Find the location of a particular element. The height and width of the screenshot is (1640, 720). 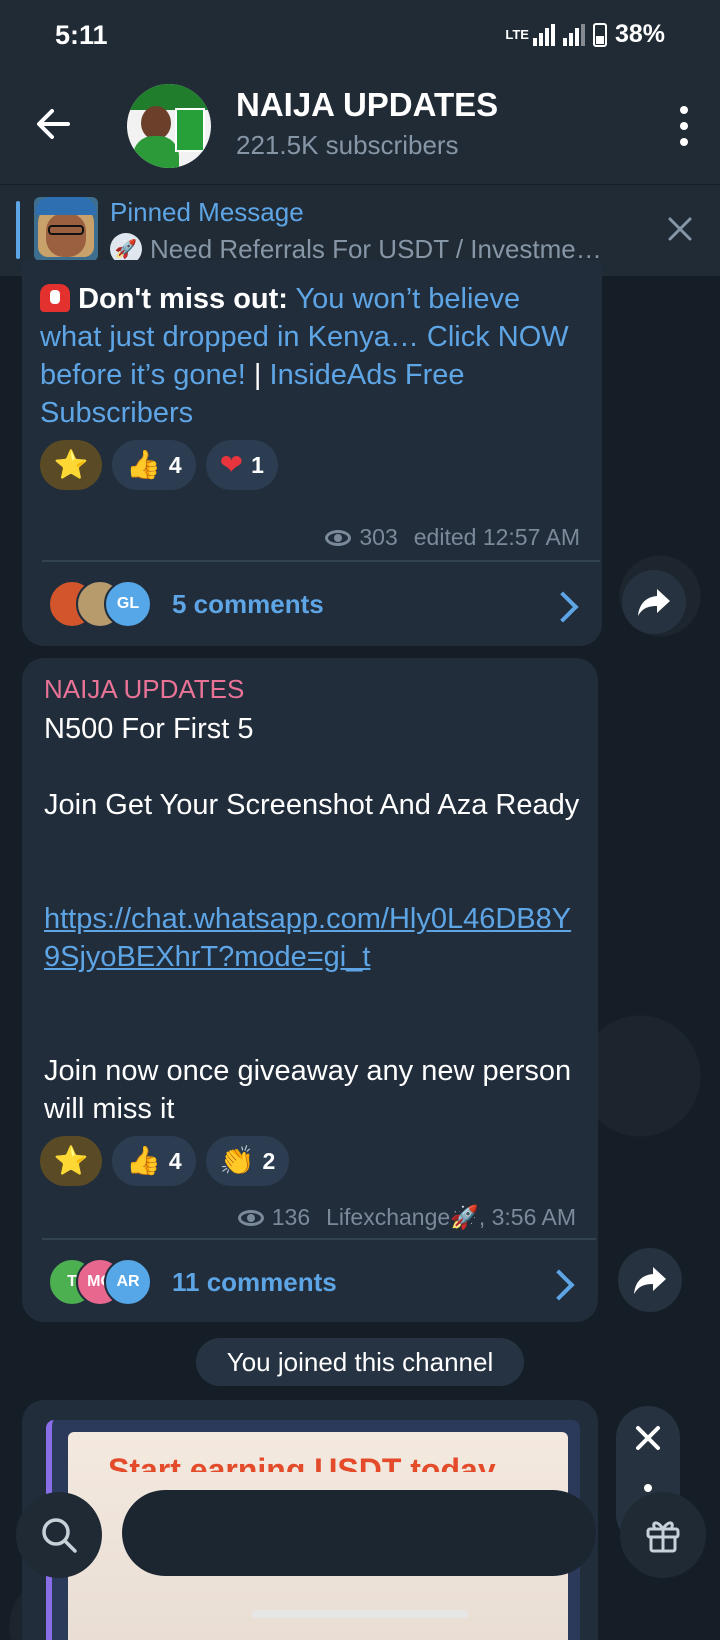

pinned-title: Pinned Message is located at coordinates (207, 212).